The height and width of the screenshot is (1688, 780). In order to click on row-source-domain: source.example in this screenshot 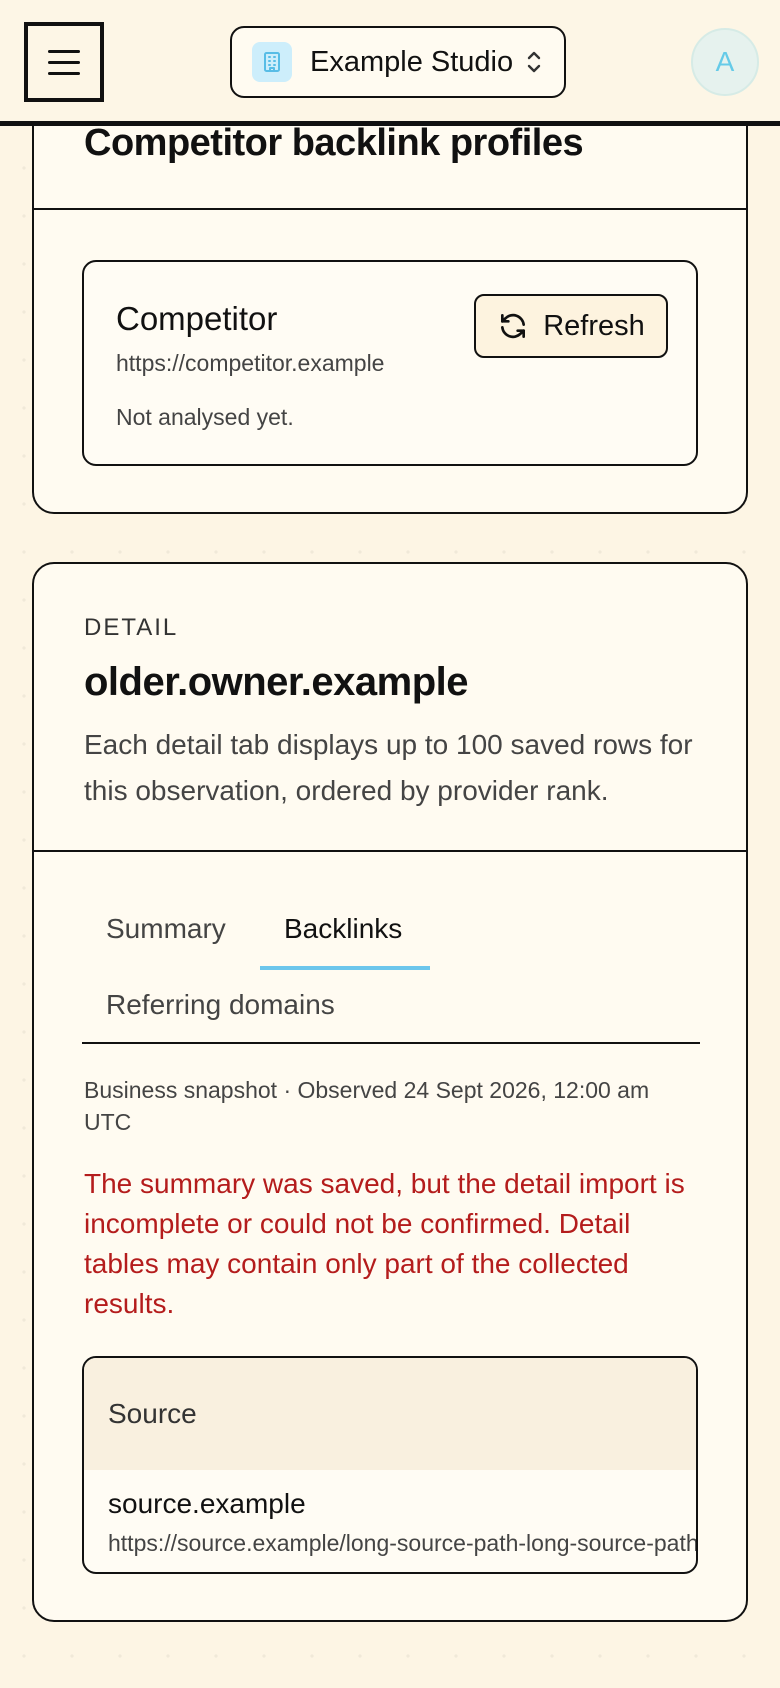, I will do `click(207, 1503)`.